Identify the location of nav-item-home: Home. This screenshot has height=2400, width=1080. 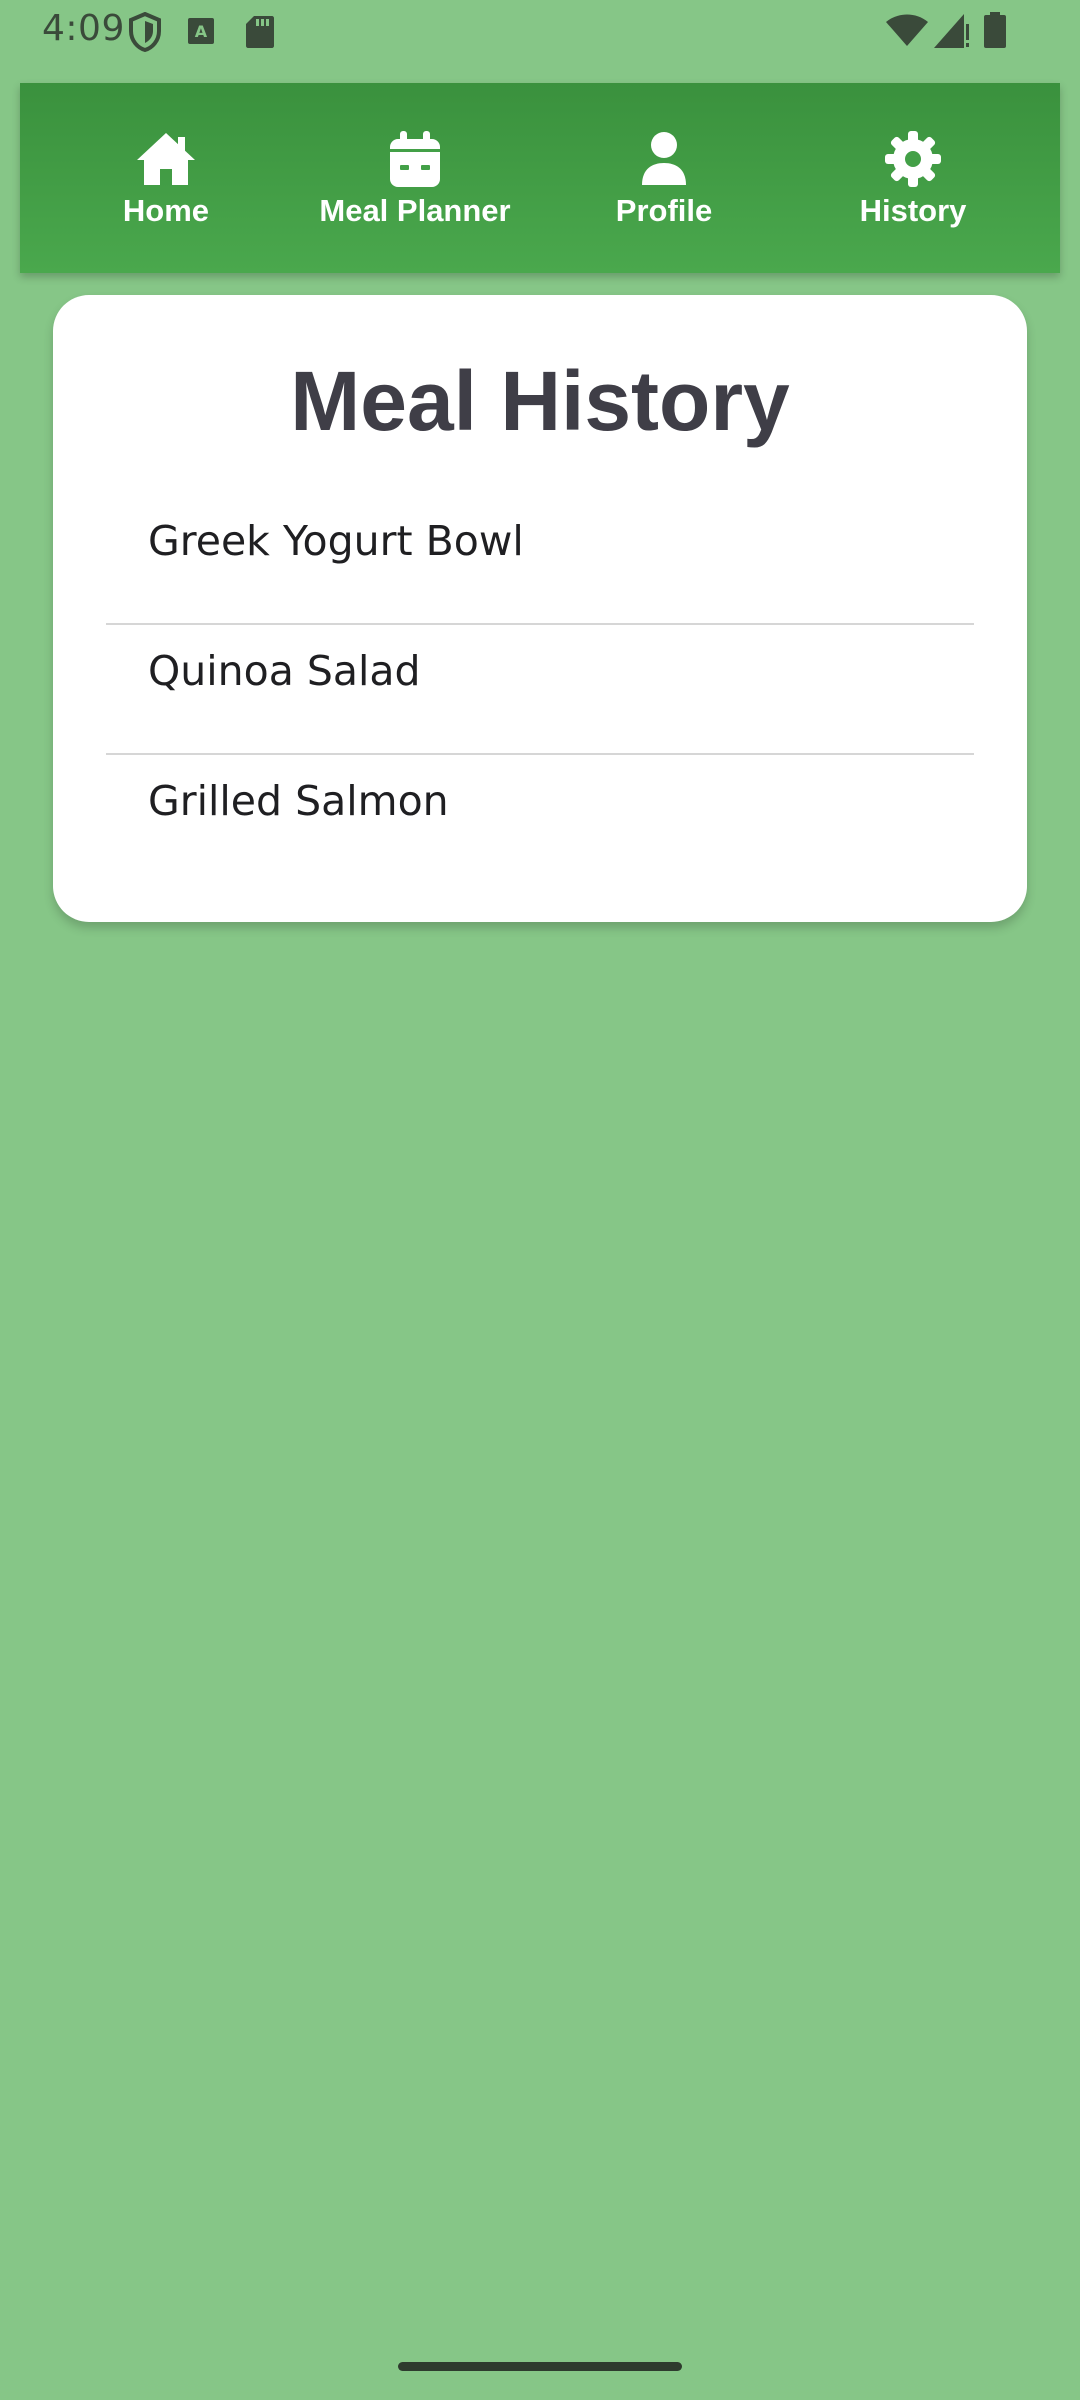
(166, 178).